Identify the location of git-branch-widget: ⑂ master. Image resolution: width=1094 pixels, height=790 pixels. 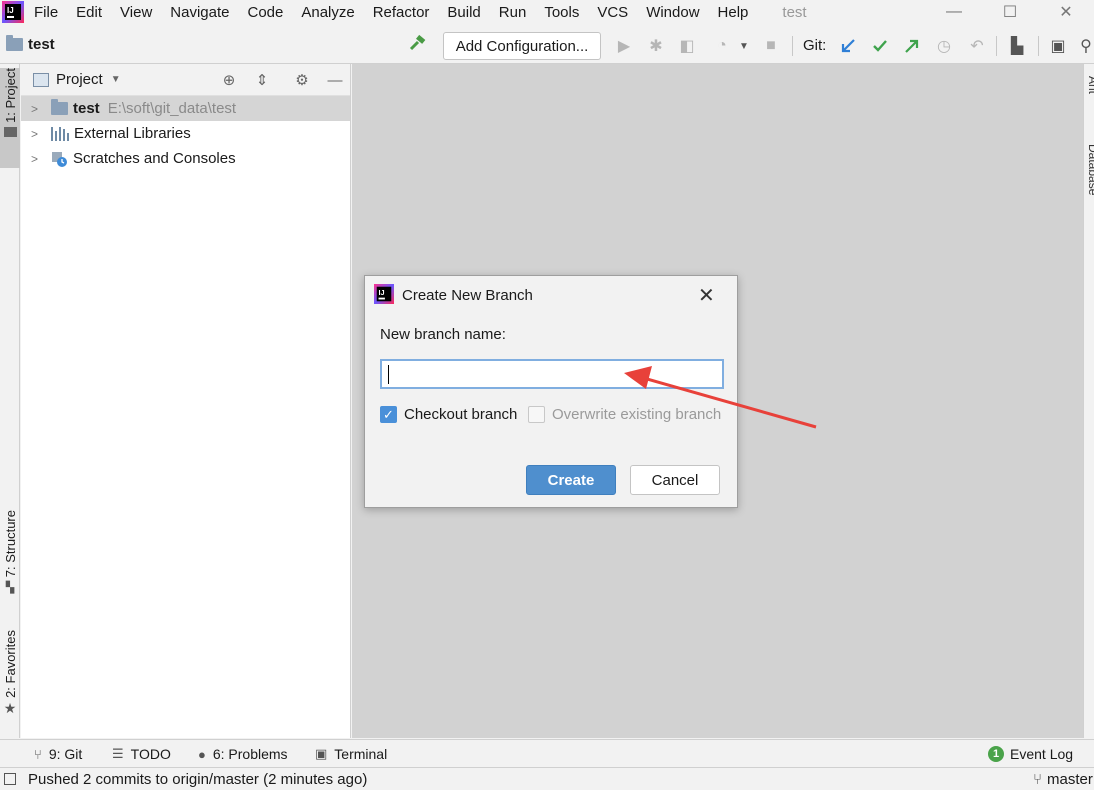
(1063, 779).